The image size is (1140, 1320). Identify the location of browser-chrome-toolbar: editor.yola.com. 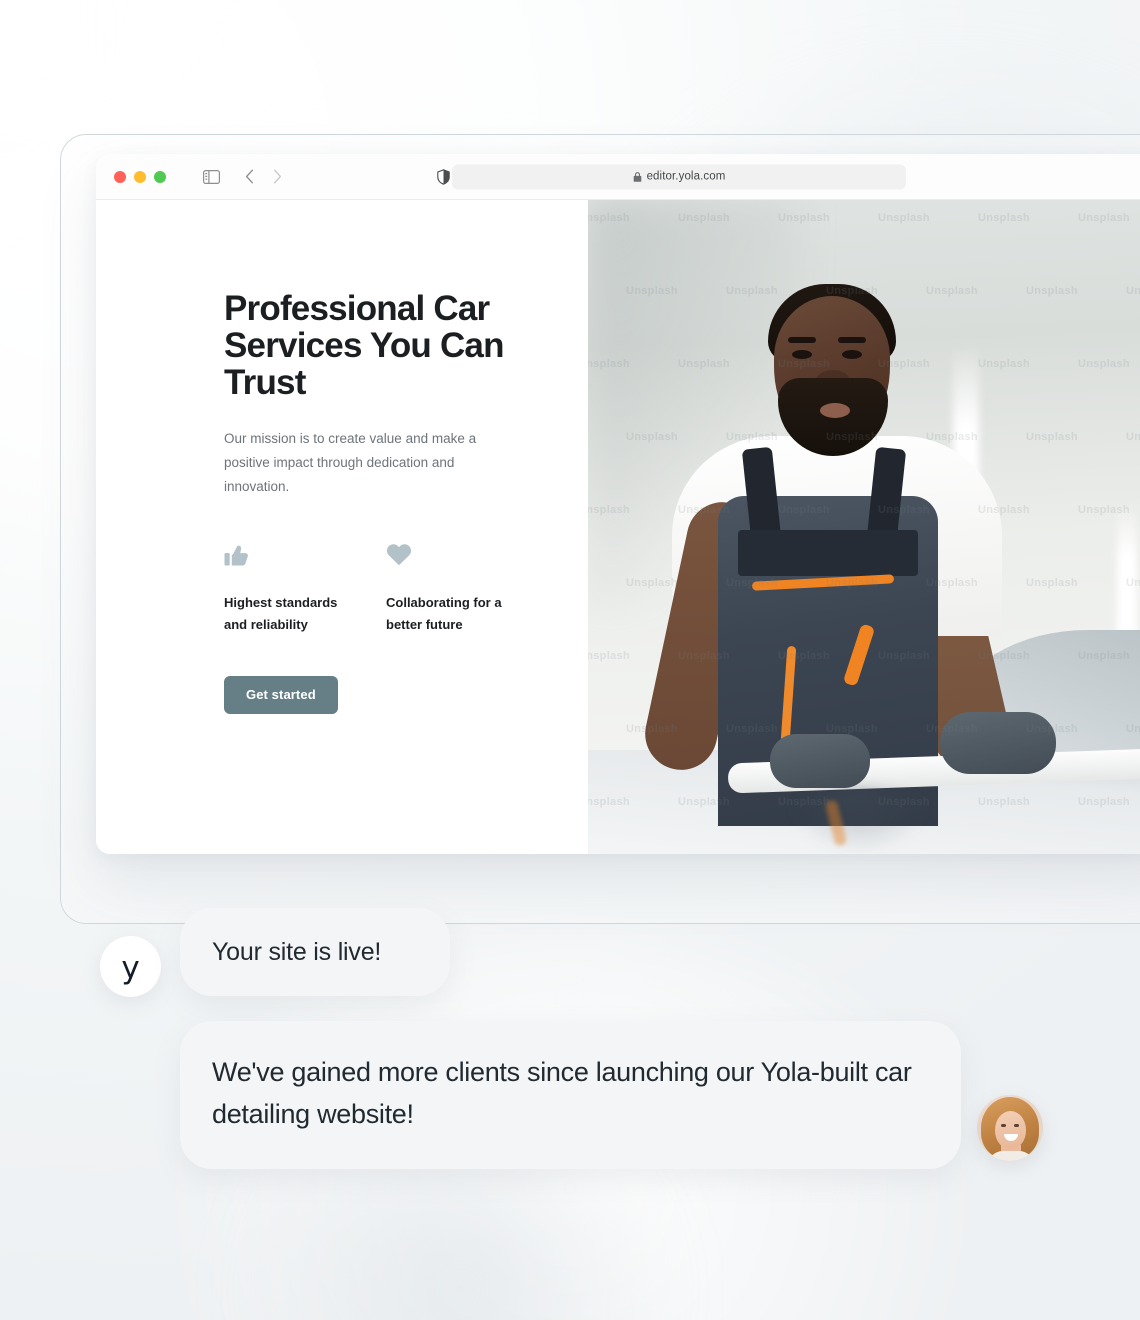
(618, 177).